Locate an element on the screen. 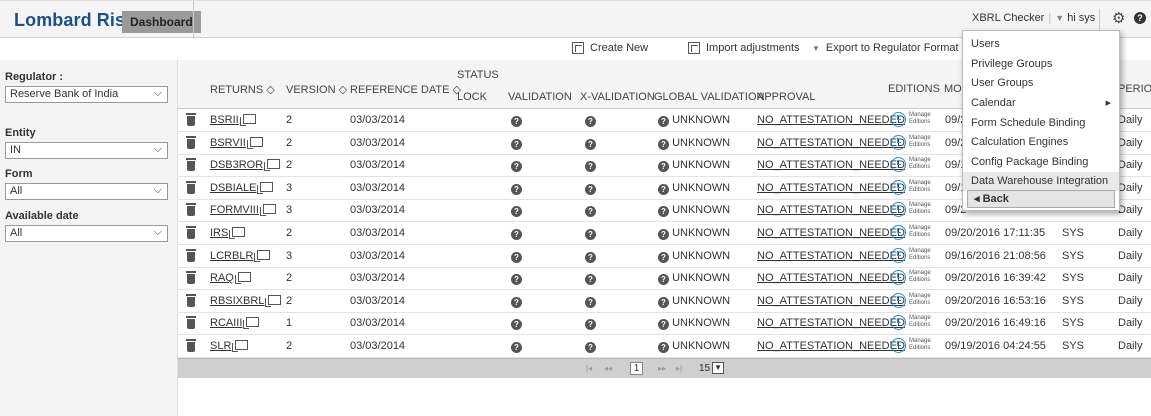  prev-page-button: ◂◂ is located at coordinates (608, 368).